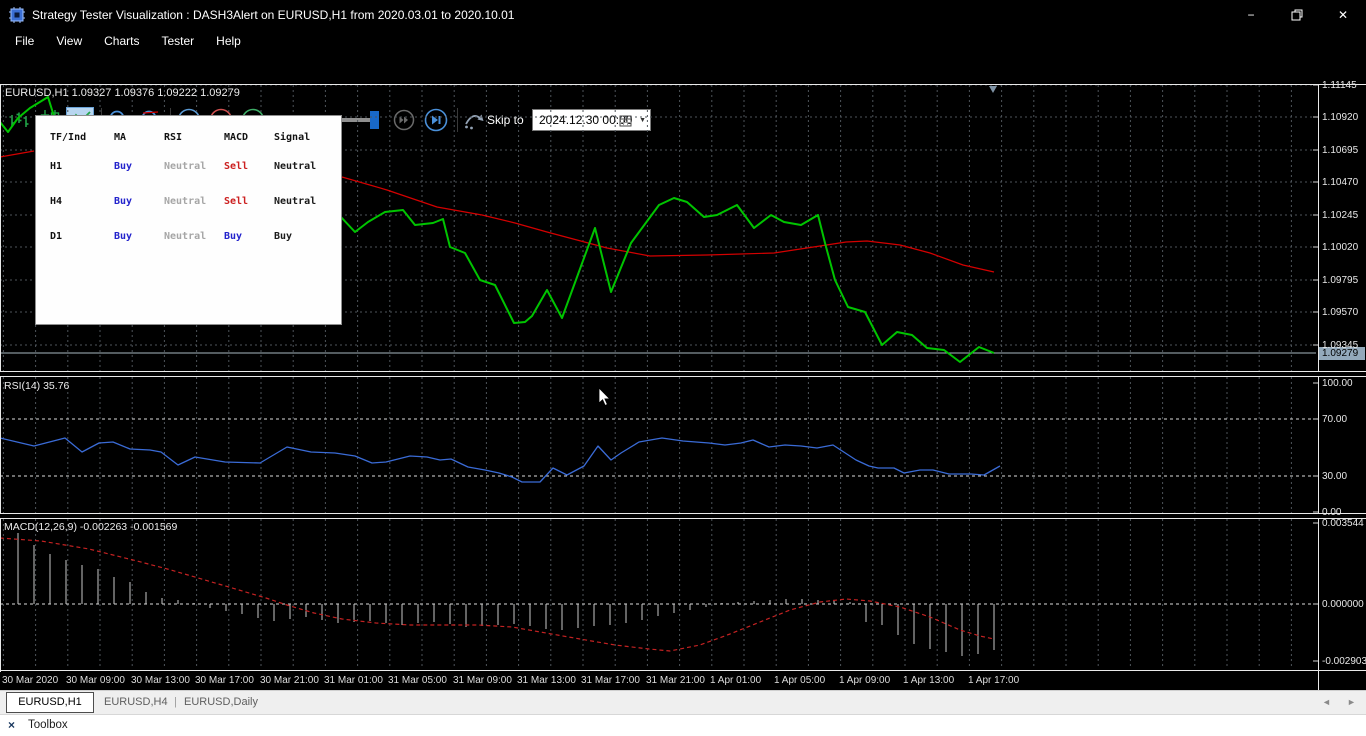  Describe the element at coordinates (683, 374) in the screenshot. I see `panel-separator-rsi` at that location.